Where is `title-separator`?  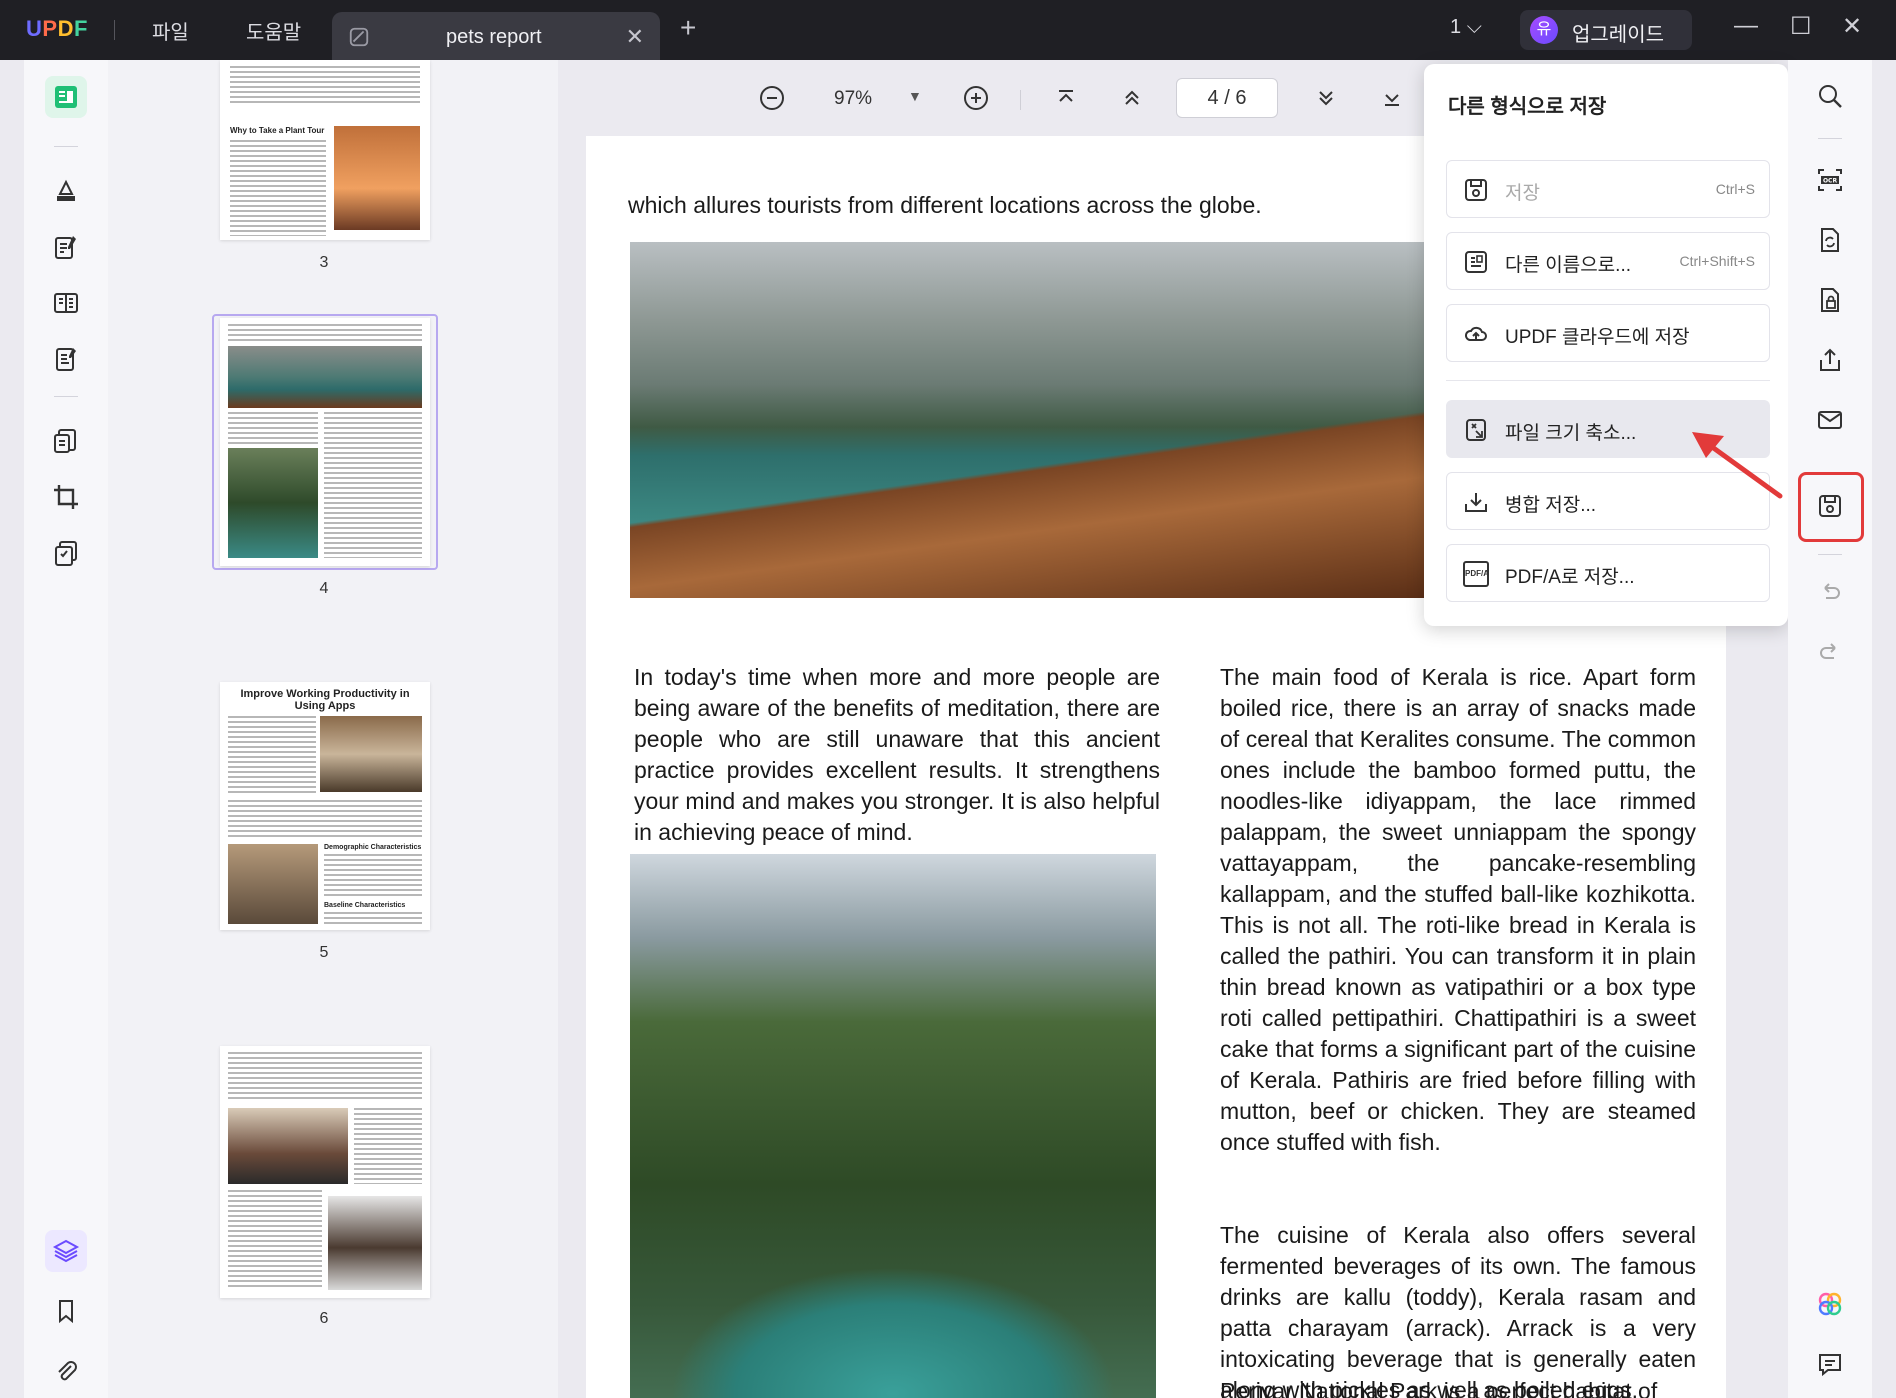
title-separator is located at coordinates (114, 30).